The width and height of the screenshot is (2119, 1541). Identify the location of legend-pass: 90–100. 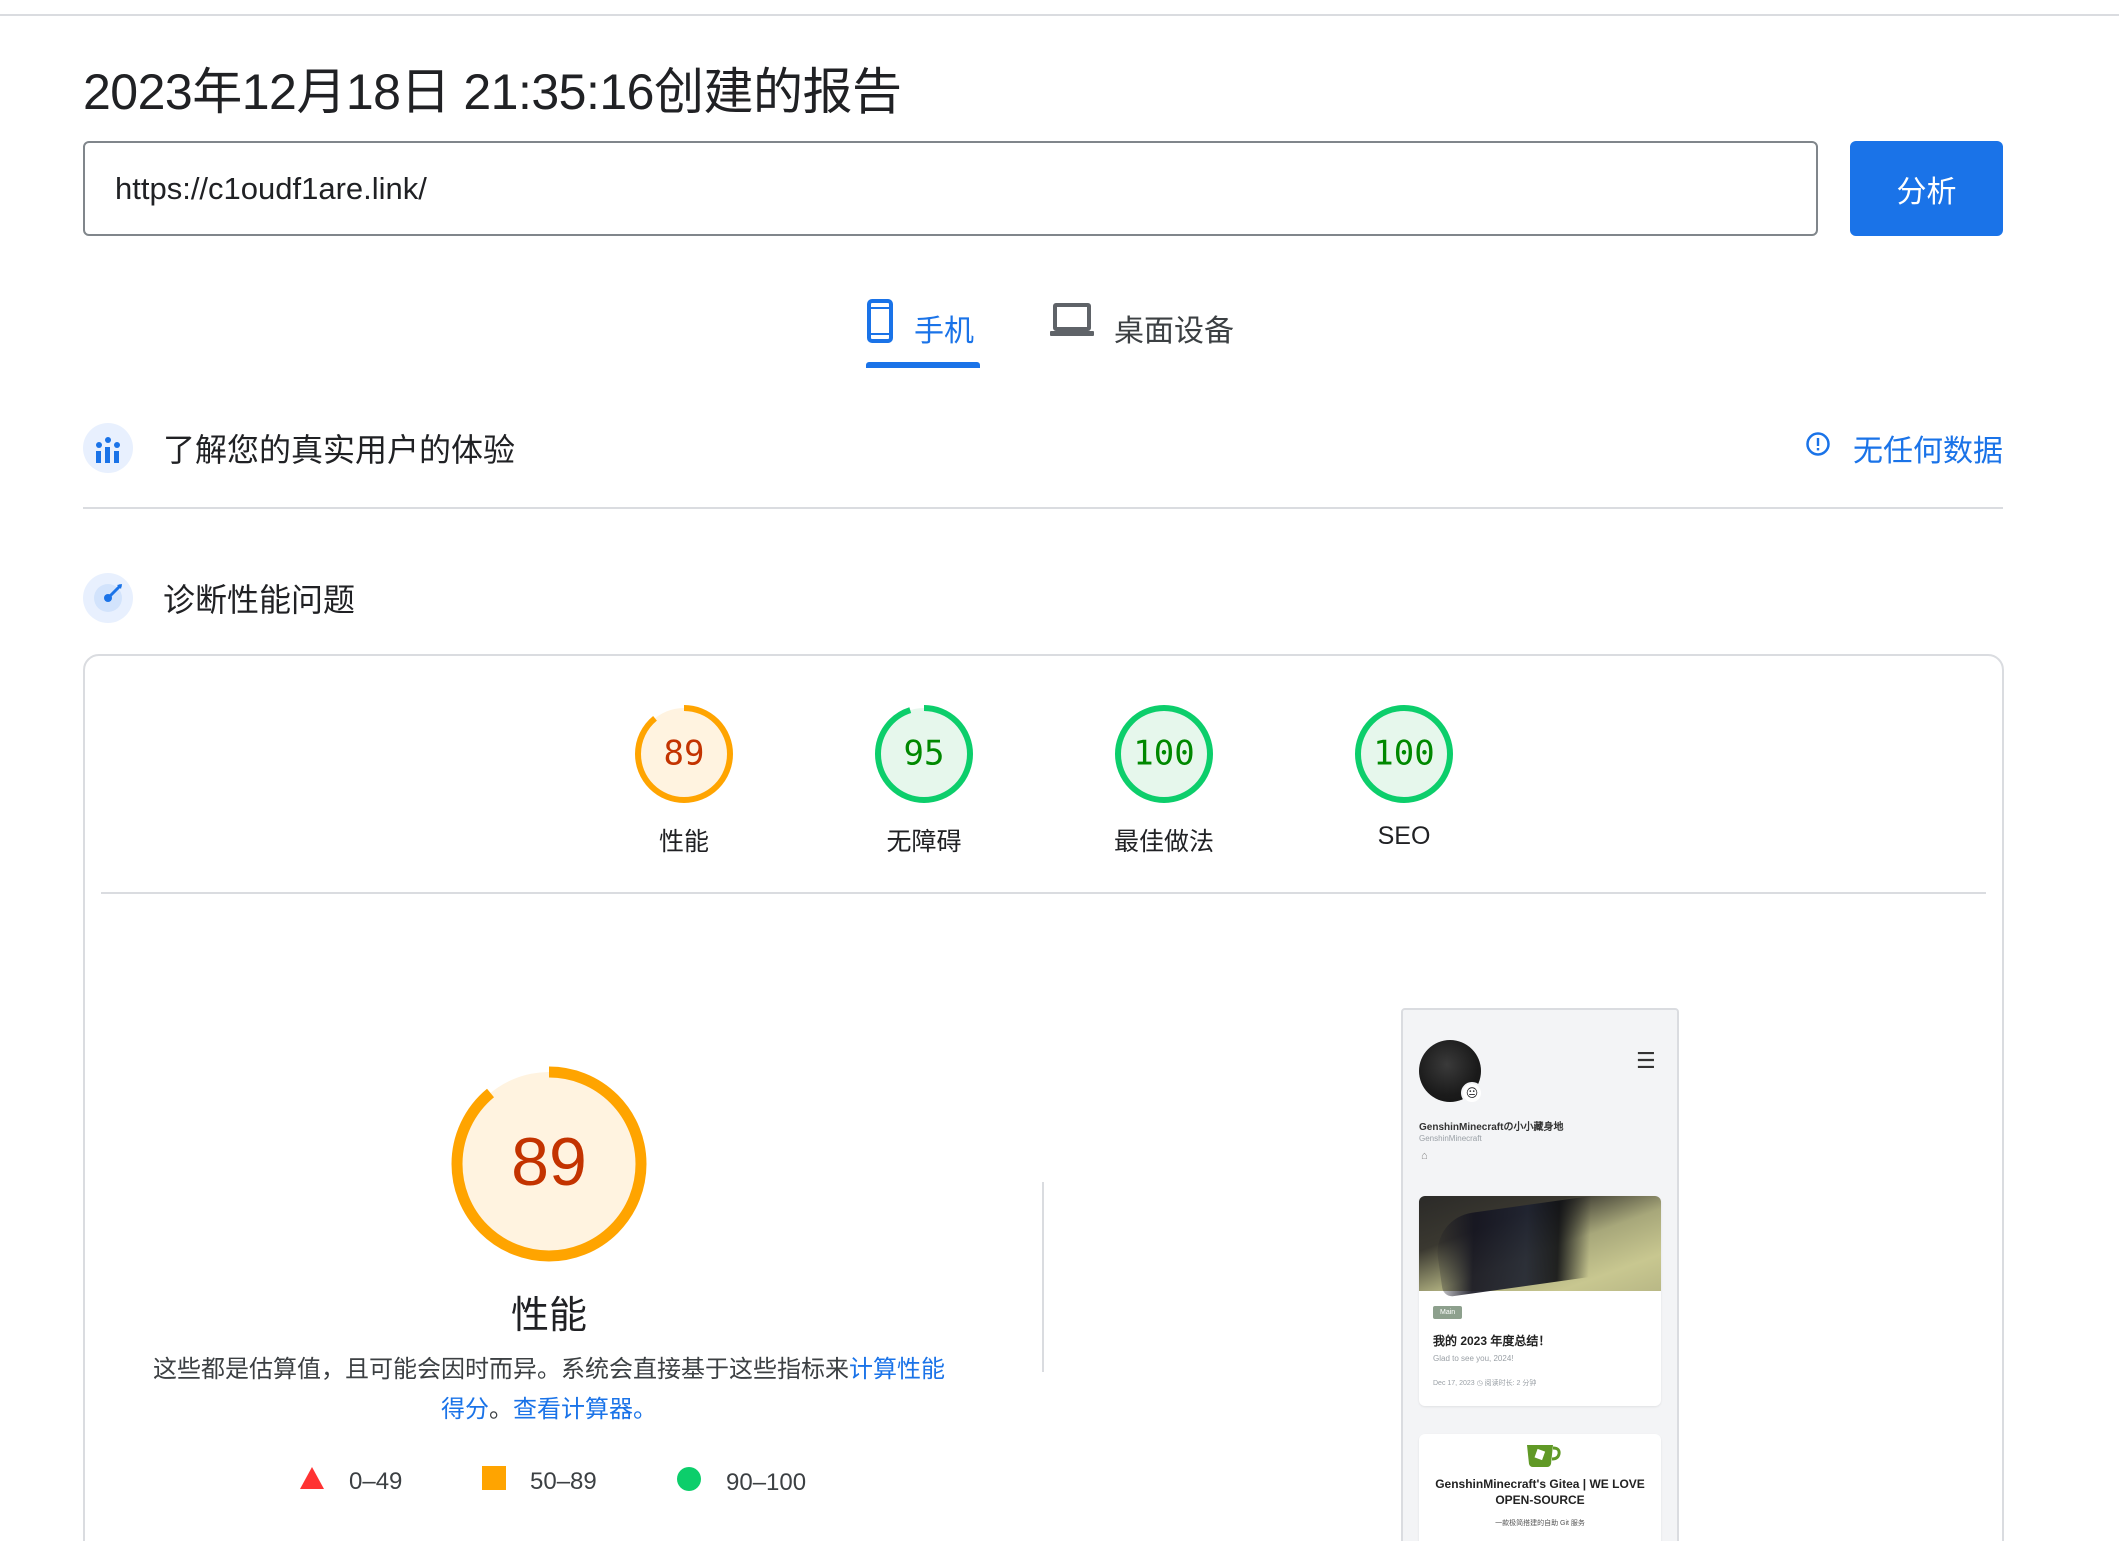
(741, 1482).